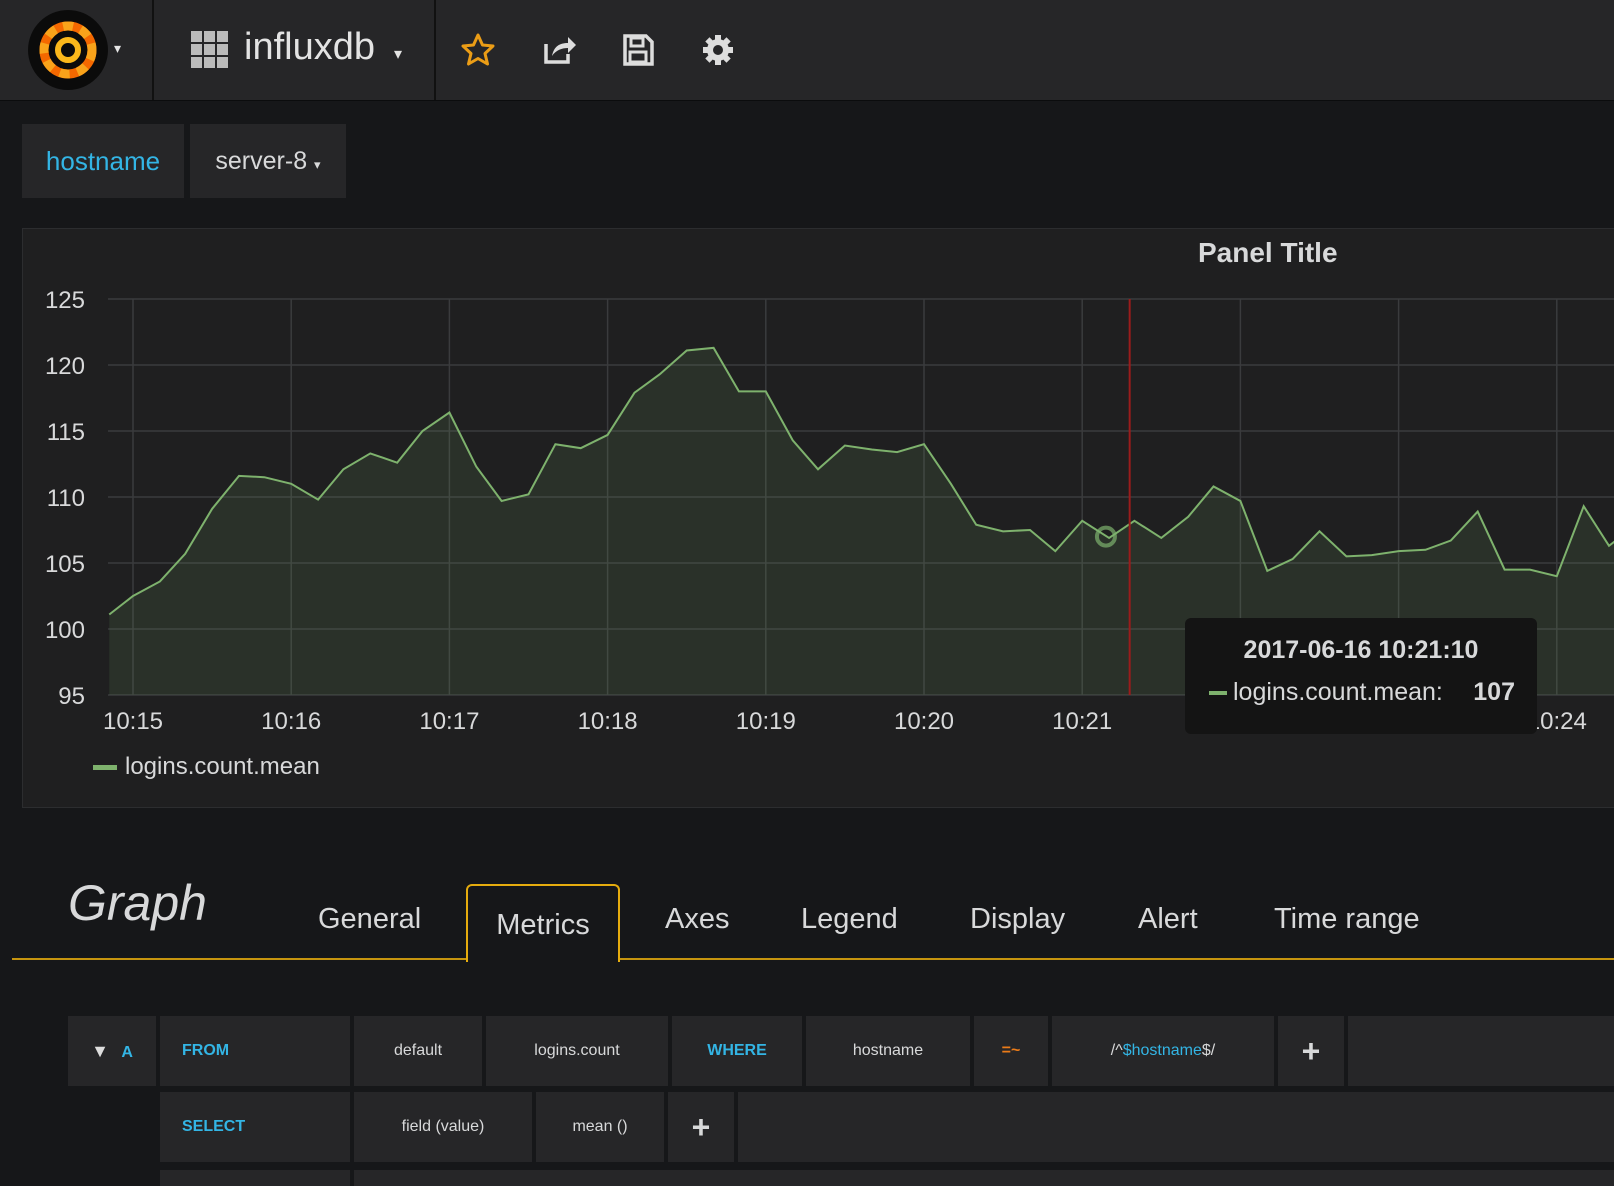 The image size is (1614, 1186). I want to click on add-select-button: +, so click(701, 1127).